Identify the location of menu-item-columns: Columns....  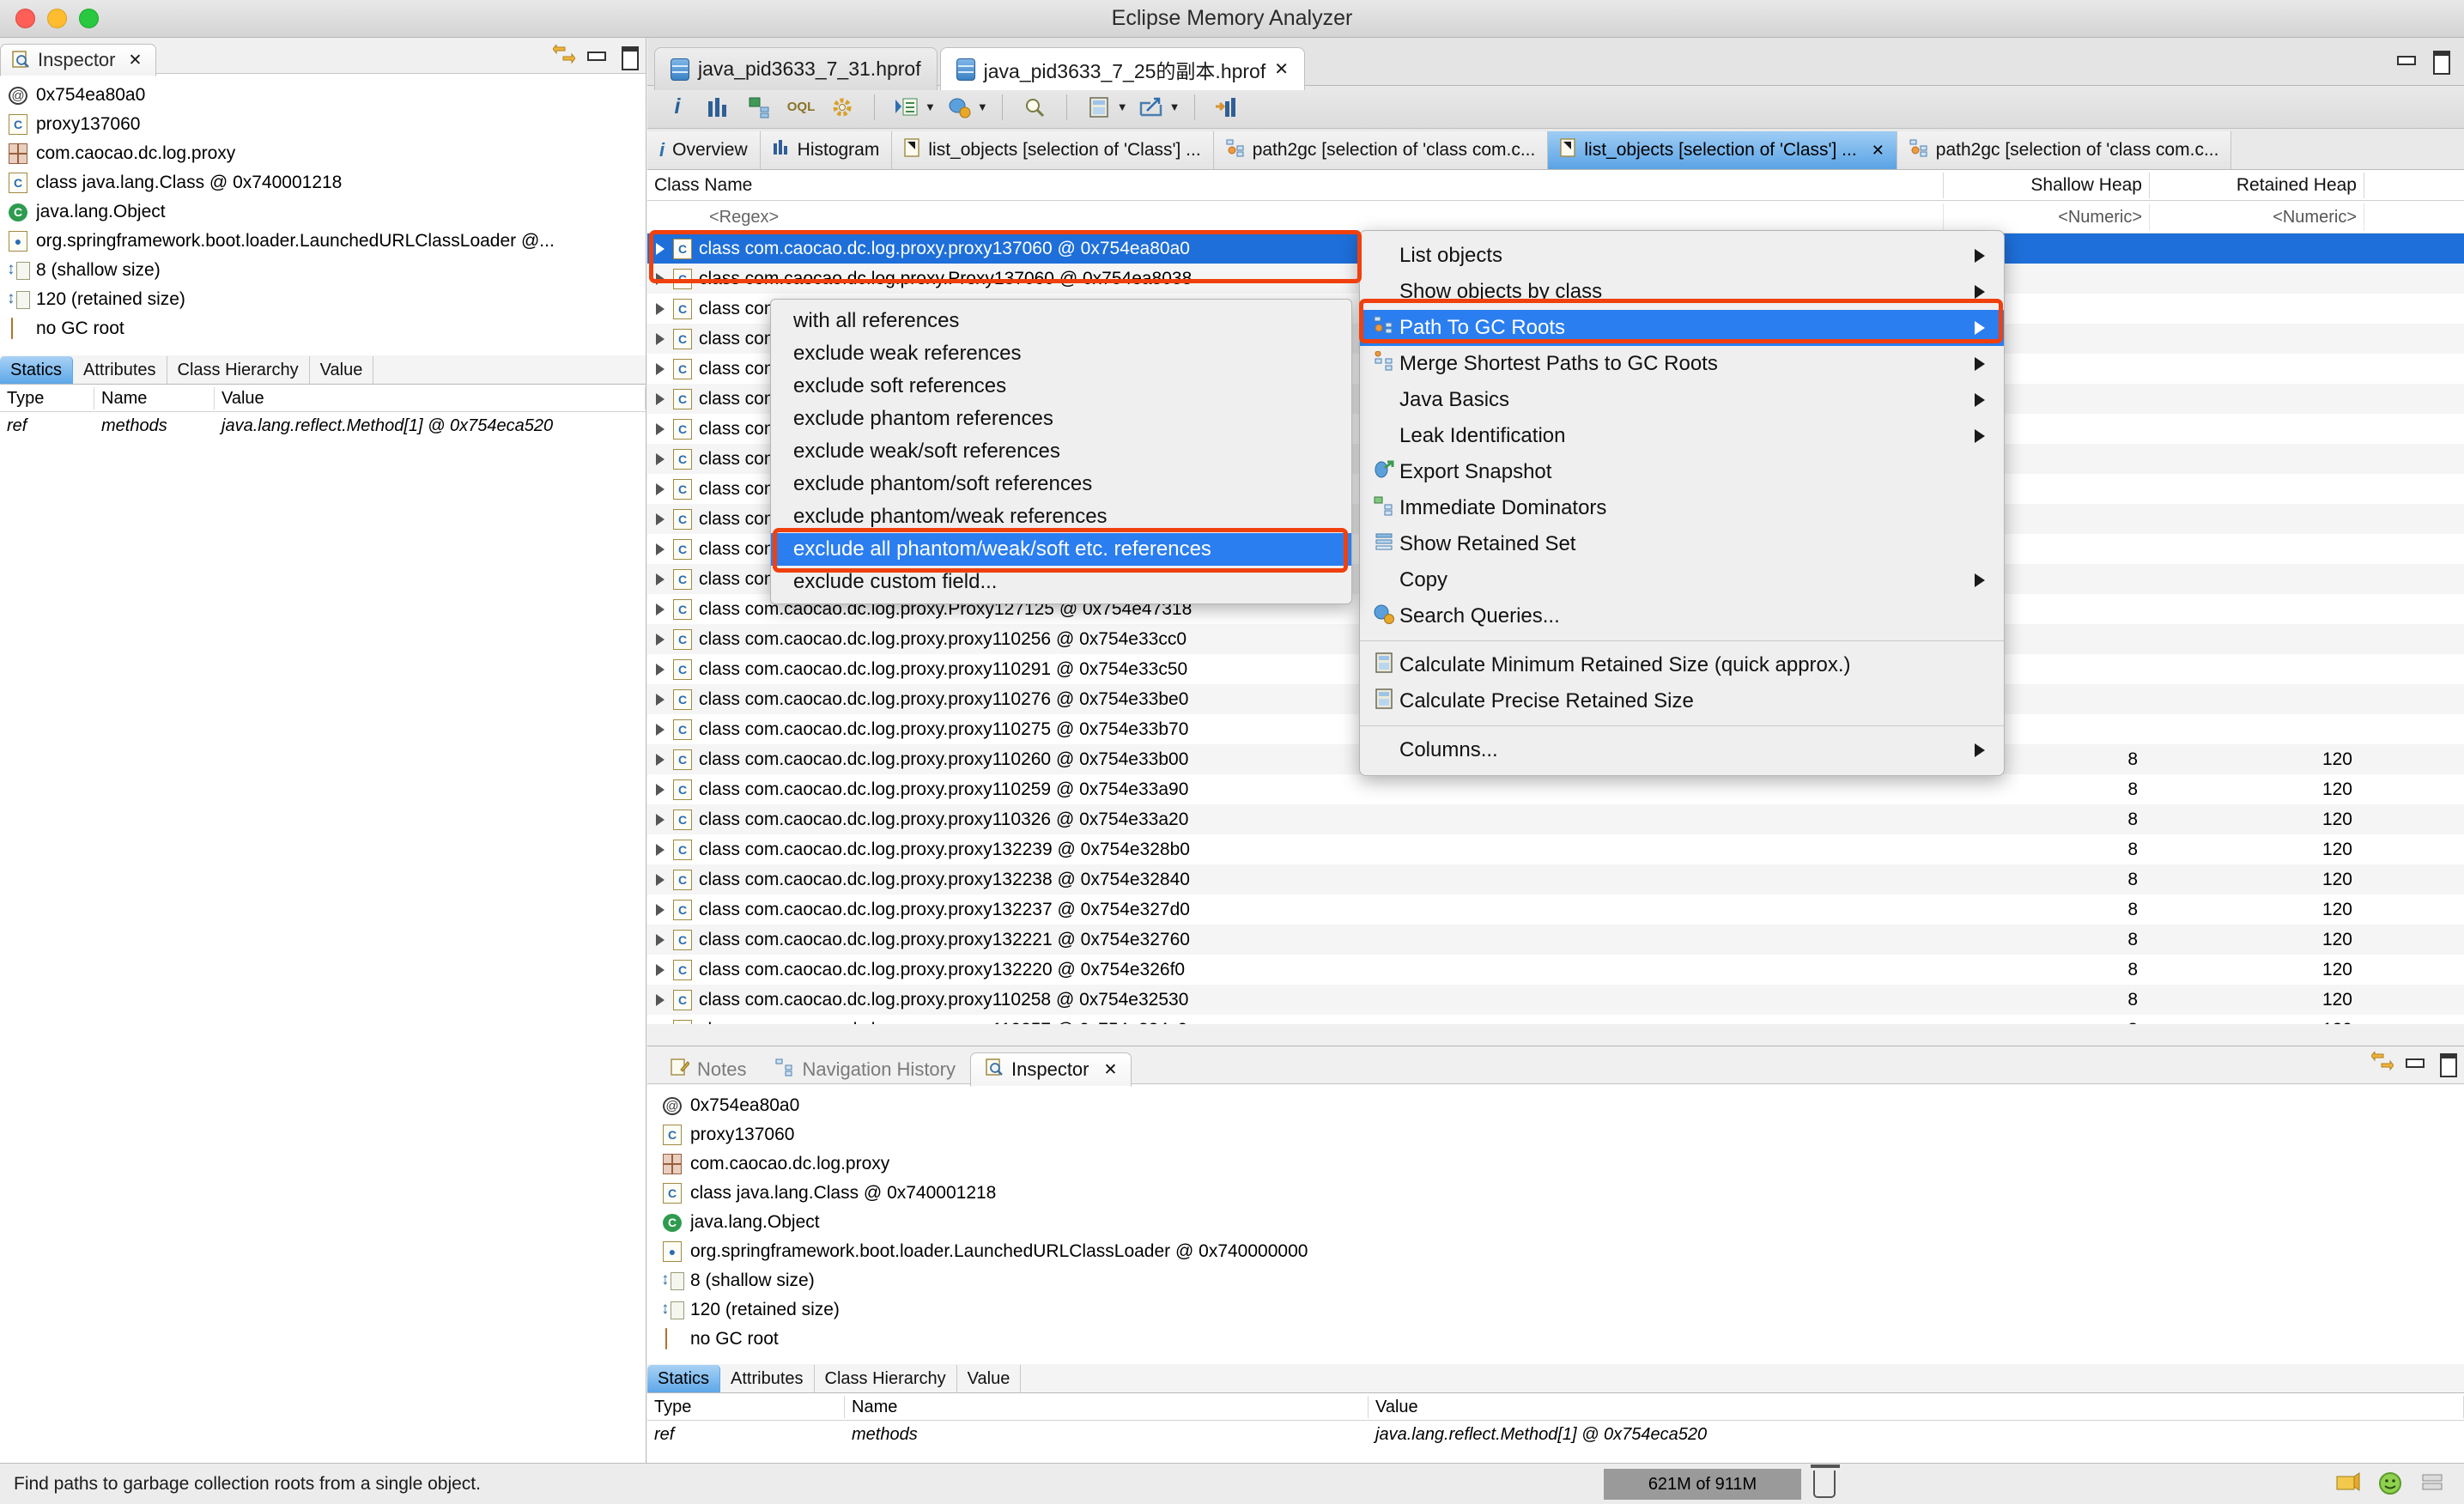
(1682, 750).